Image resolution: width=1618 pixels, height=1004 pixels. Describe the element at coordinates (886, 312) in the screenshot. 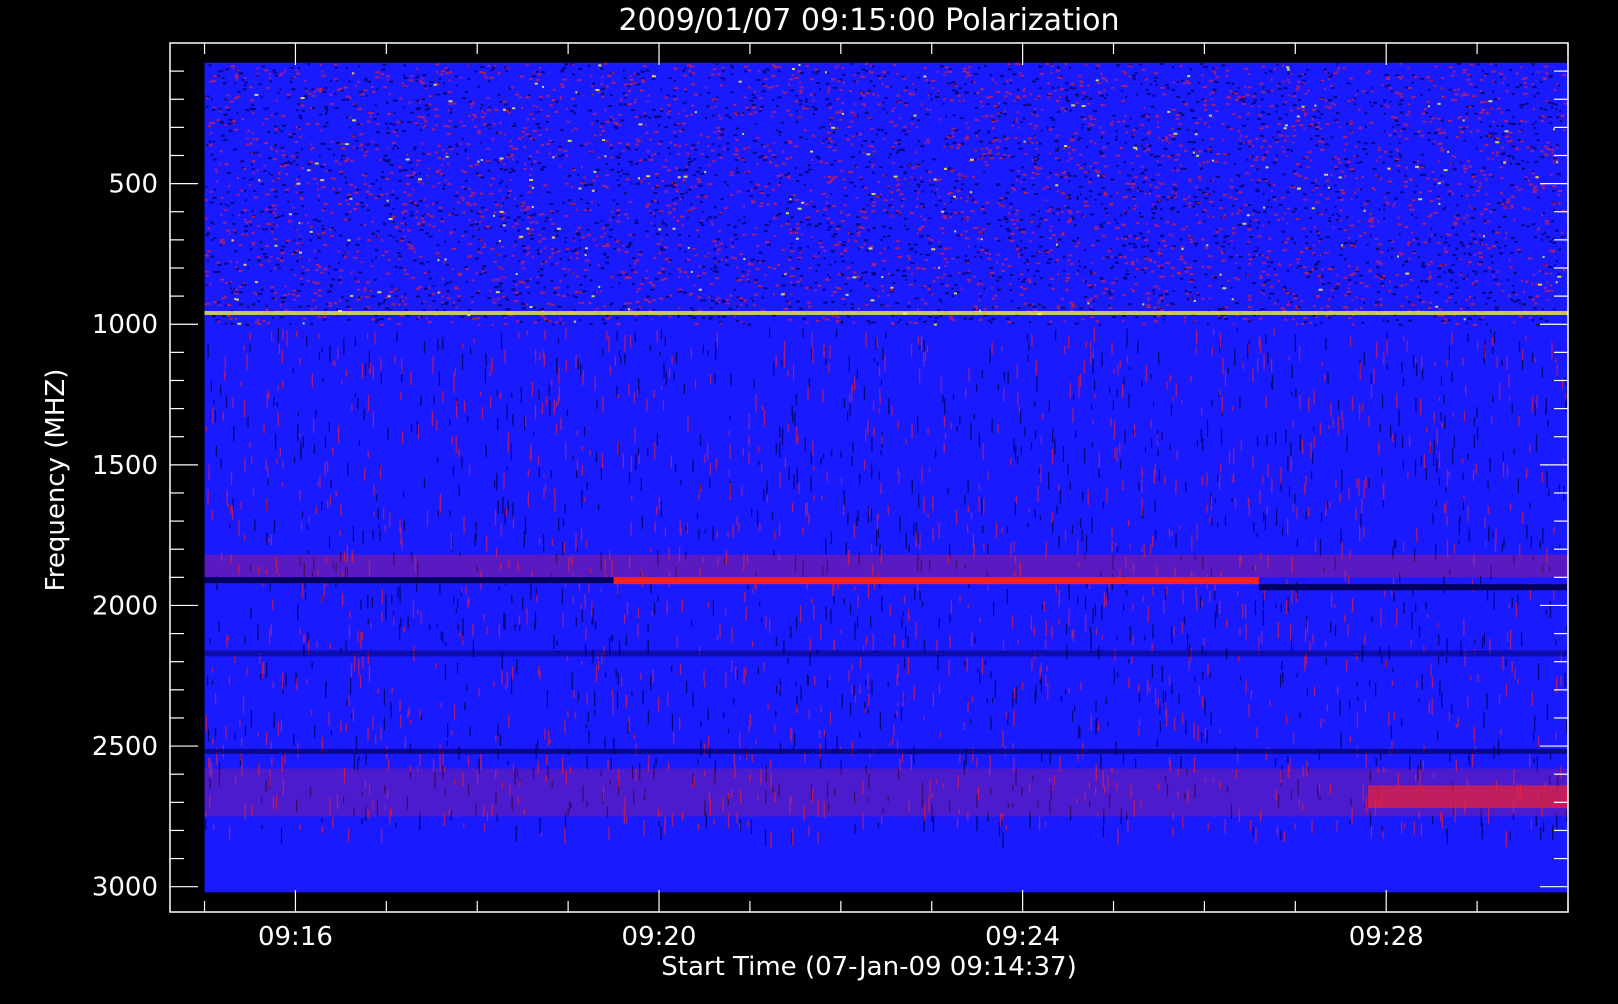

I see `bright-line` at that location.